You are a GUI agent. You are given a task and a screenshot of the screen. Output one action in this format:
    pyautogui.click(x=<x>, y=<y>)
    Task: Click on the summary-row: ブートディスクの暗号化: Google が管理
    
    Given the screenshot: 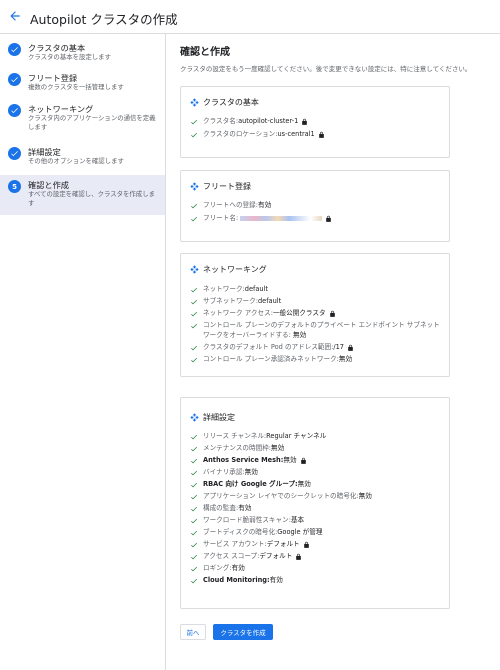 What is the action you would take?
    pyautogui.click(x=256, y=533)
    